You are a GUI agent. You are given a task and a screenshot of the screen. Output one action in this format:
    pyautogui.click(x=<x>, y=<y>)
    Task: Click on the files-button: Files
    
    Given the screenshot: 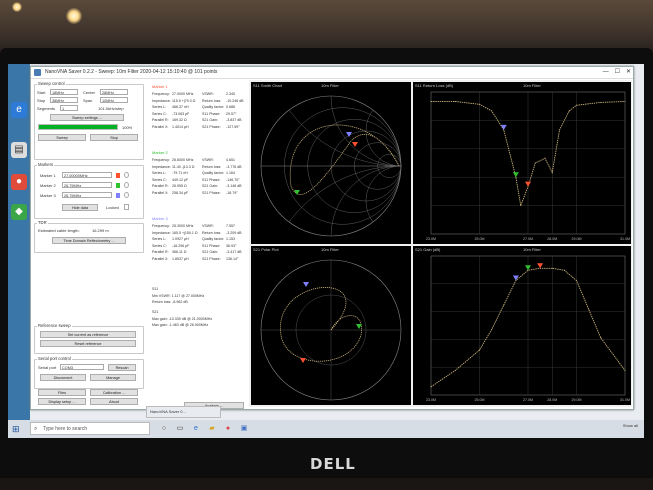 What is the action you would take?
    pyautogui.click(x=62, y=392)
    